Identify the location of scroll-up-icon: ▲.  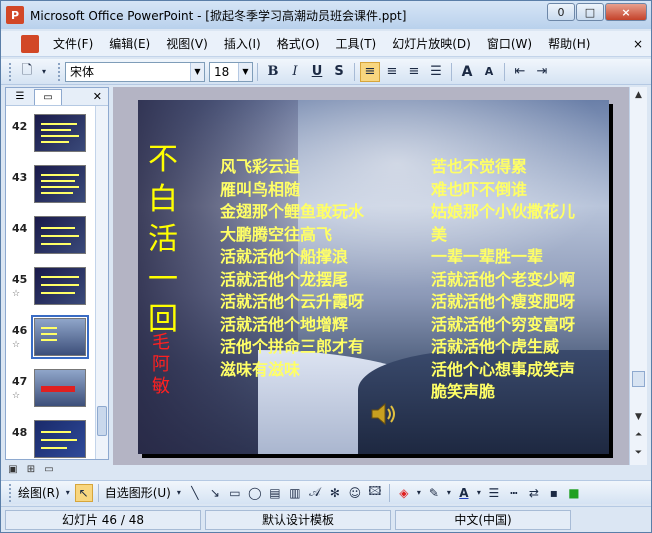
(638, 95).